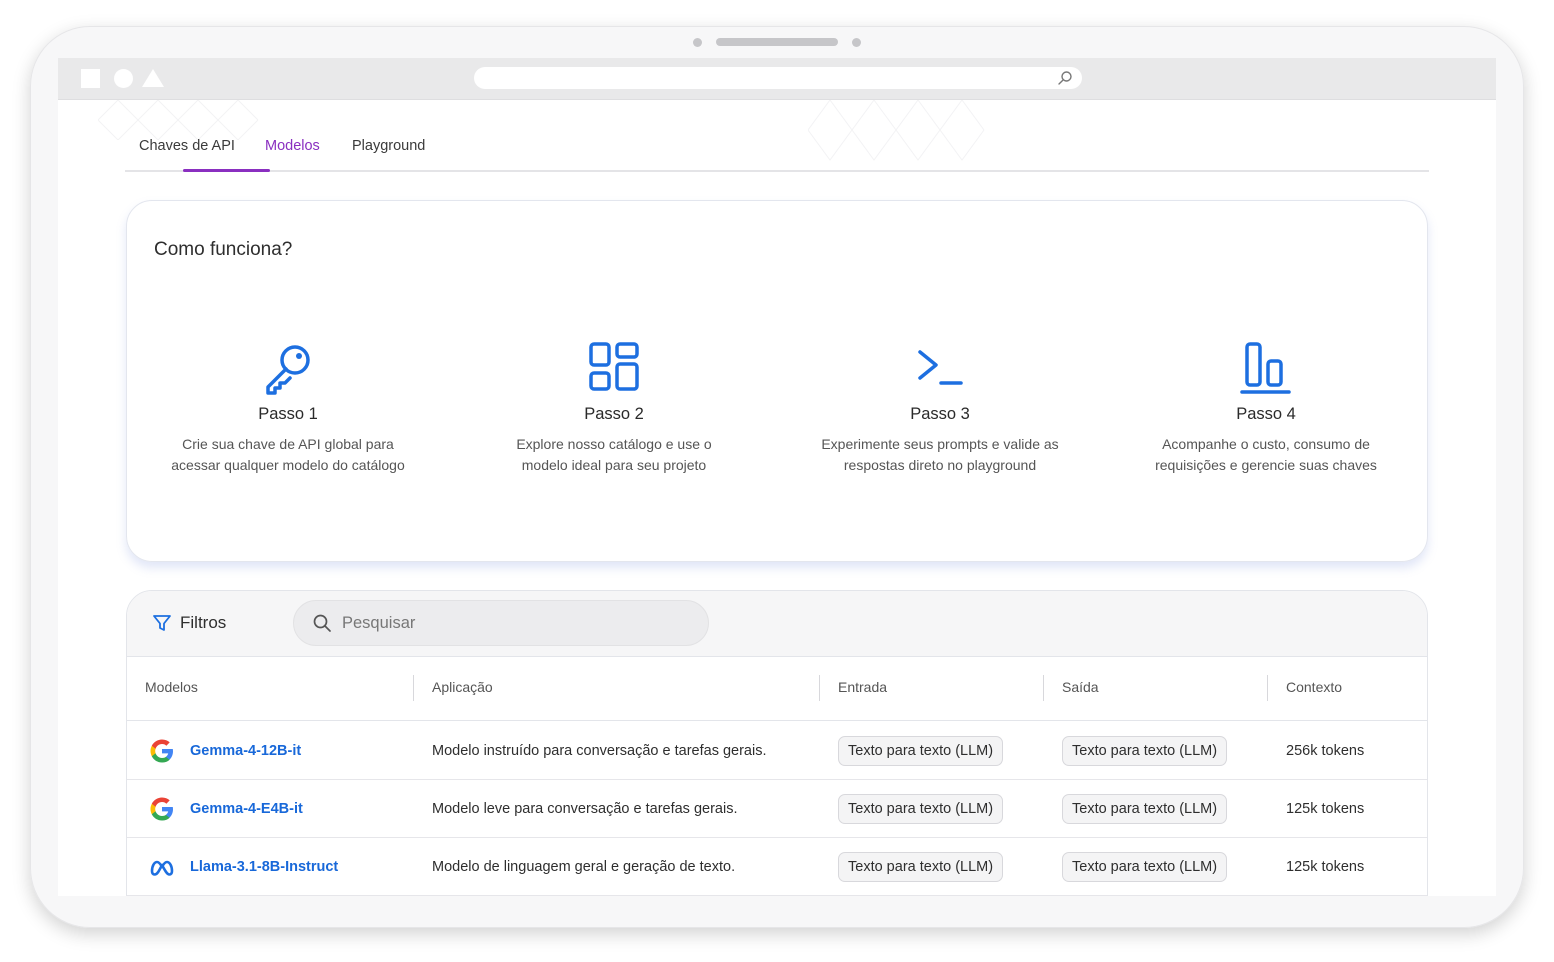  What do you see at coordinates (512, 623) in the screenshot?
I see `search-input` at bounding box center [512, 623].